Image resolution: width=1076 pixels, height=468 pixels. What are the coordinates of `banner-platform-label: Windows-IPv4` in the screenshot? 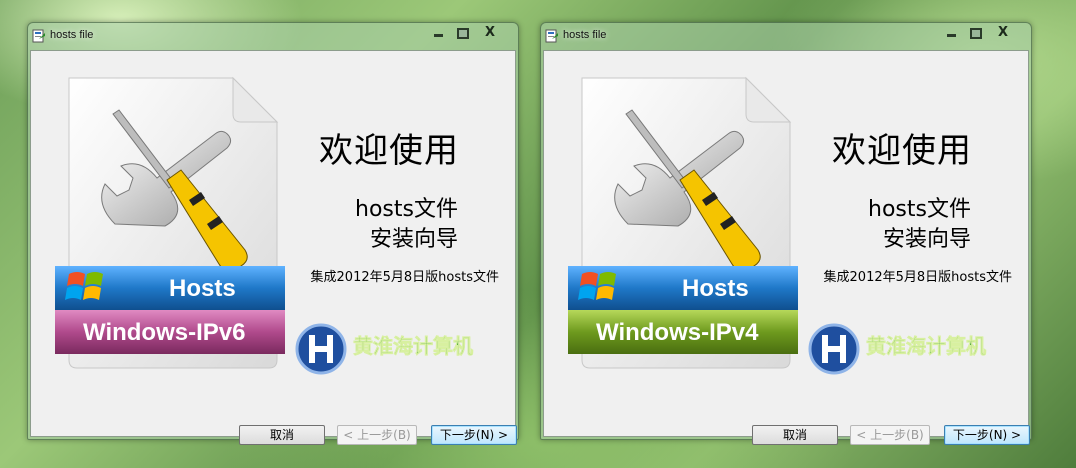 It's located at (677, 332).